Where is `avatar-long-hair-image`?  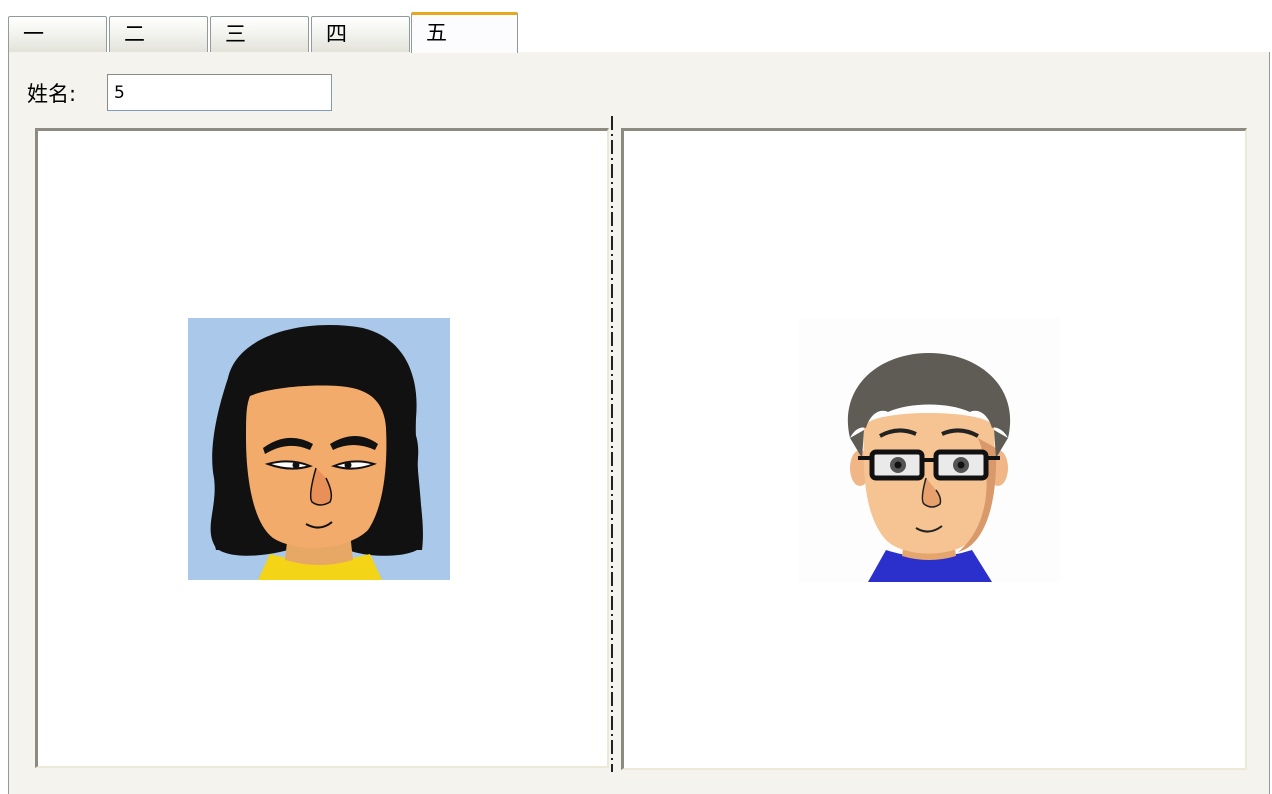 avatar-long-hair-image is located at coordinates (319, 449).